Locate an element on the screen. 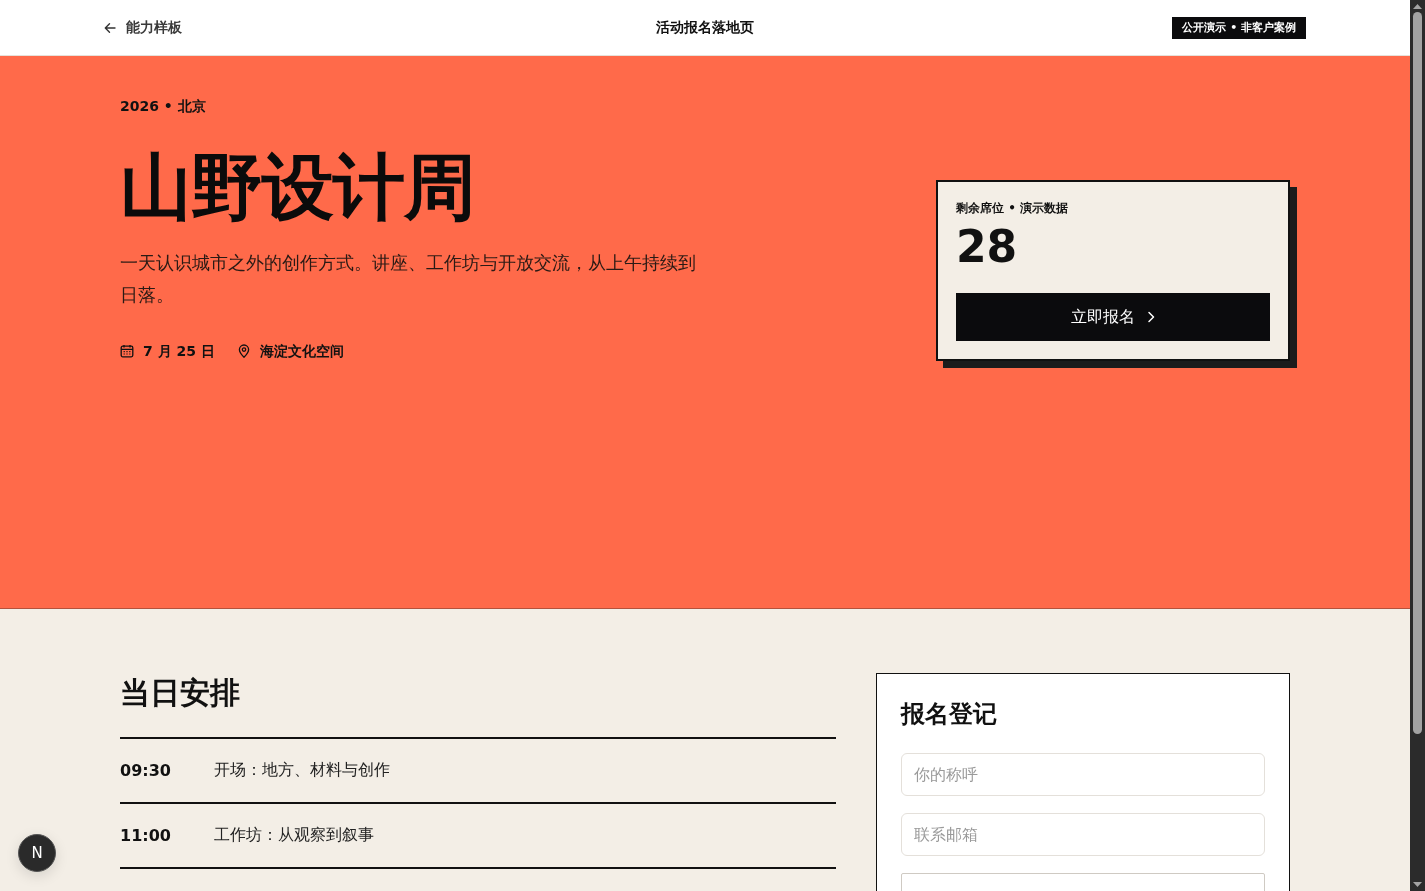 This screenshot has height=891, width=1425. back-link: 能力样板 is located at coordinates (143, 27).